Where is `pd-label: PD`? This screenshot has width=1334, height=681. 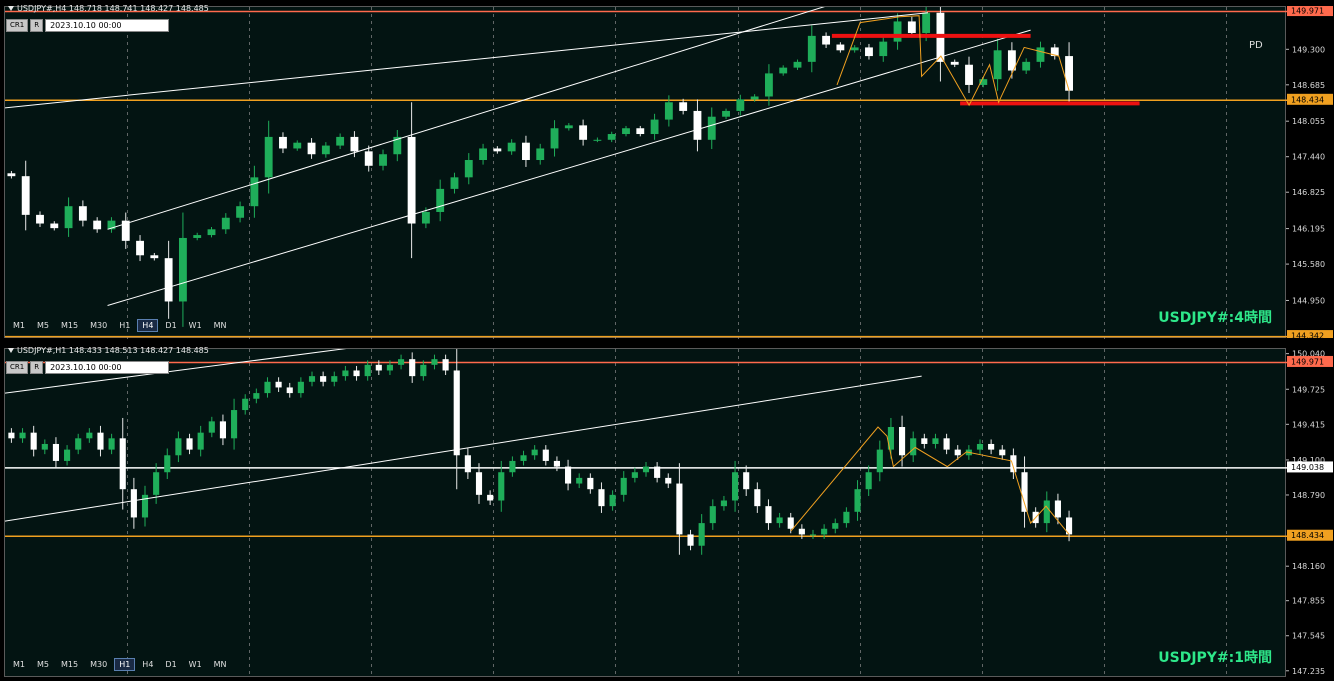
pd-label: PD is located at coordinates (1256, 45).